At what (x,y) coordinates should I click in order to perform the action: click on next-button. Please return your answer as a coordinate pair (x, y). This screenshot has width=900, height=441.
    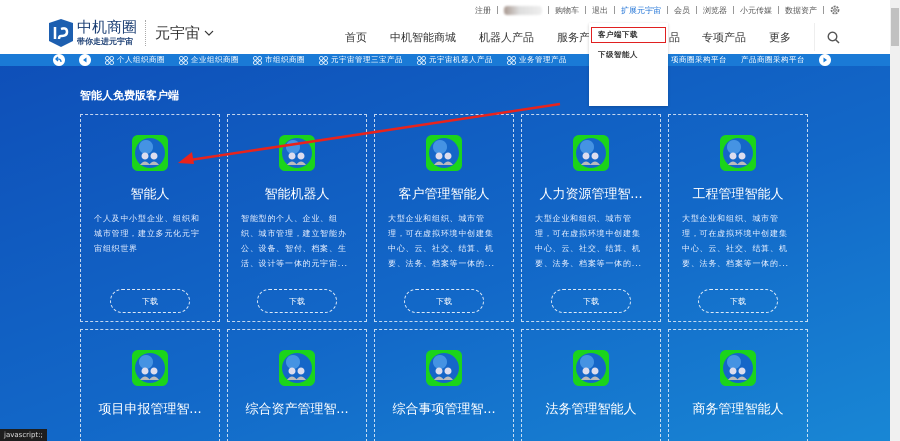
    Looking at the image, I should click on (825, 60).